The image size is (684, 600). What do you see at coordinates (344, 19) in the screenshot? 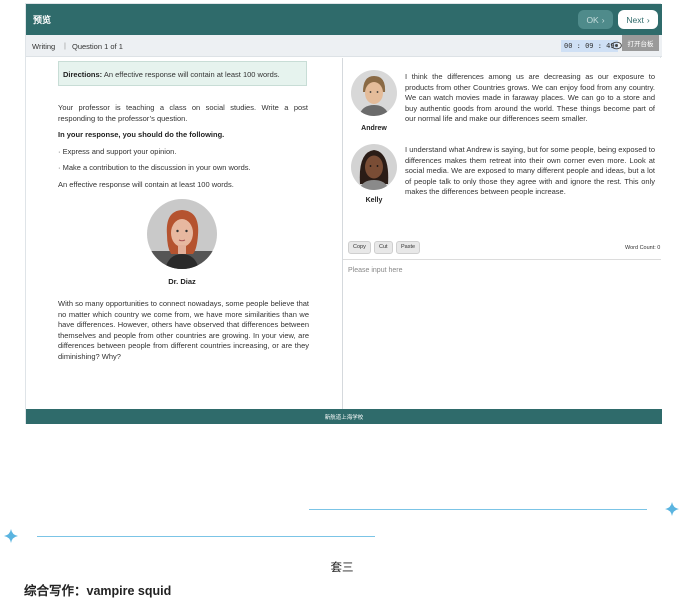
I see `top-bar: 预览 OK › Next ›` at bounding box center [344, 19].